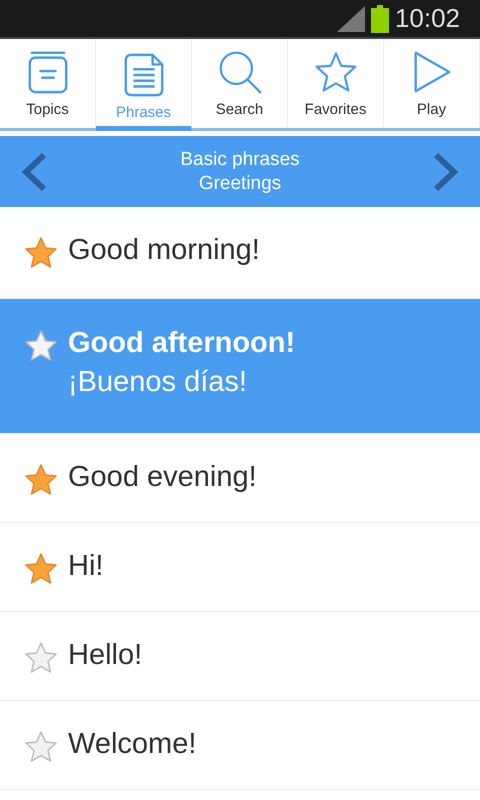 Image resolution: width=480 pixels, height=800 pixels. Describe the element at coordinates (86, 566) in the screenshot. I see `phrase-text: Hi!` at that location.